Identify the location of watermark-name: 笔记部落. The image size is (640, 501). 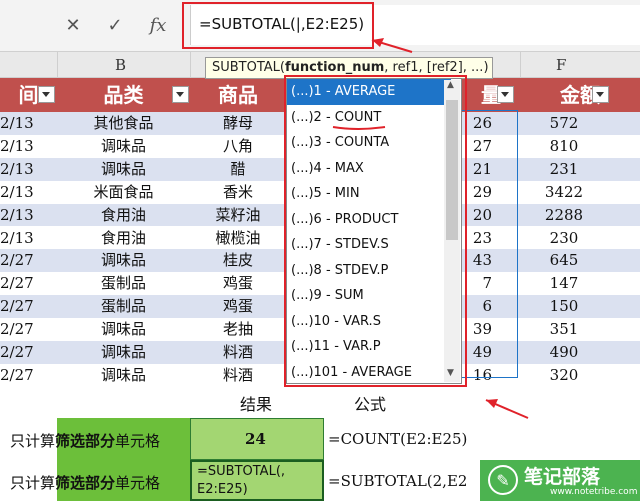
(562, 477).